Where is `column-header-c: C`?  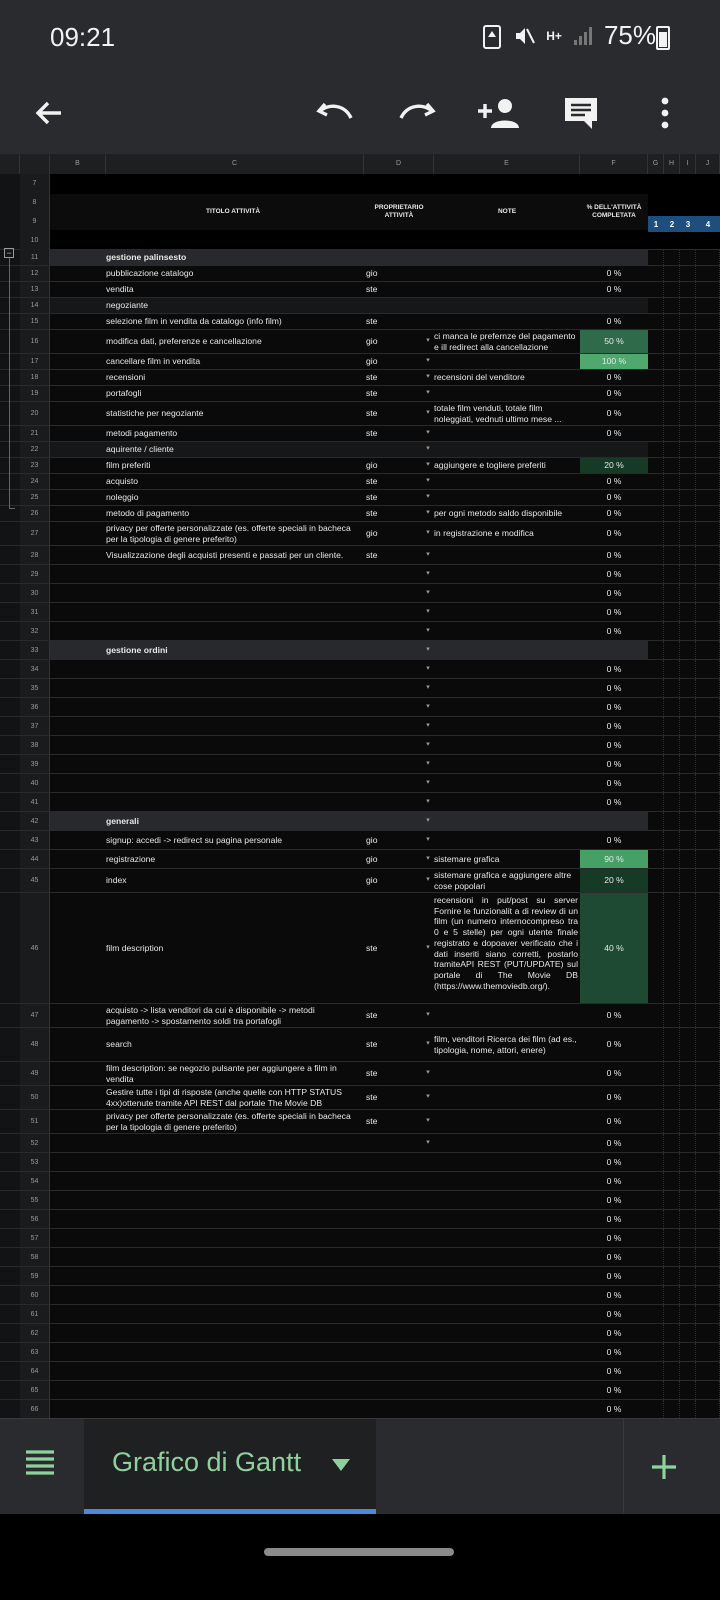
column-header-c: C is located at coordinates (235, 164).